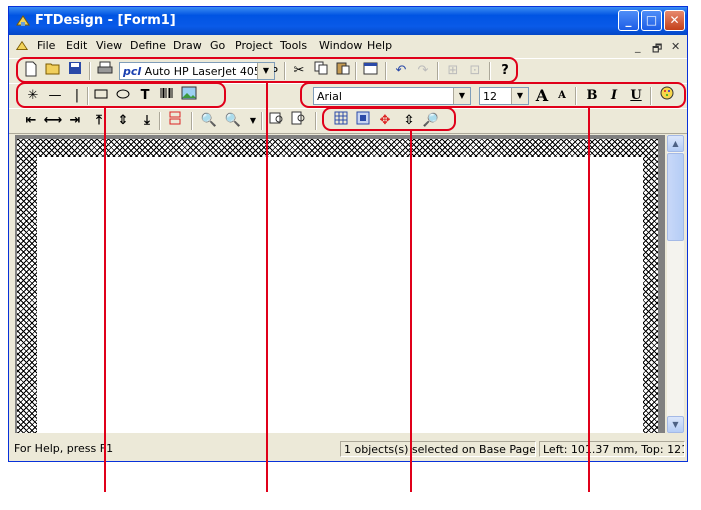  What do you see at coordinates (76, 45) in the screenshot?
I see `menu-edit: Edit` at bounding box center [76, 45].